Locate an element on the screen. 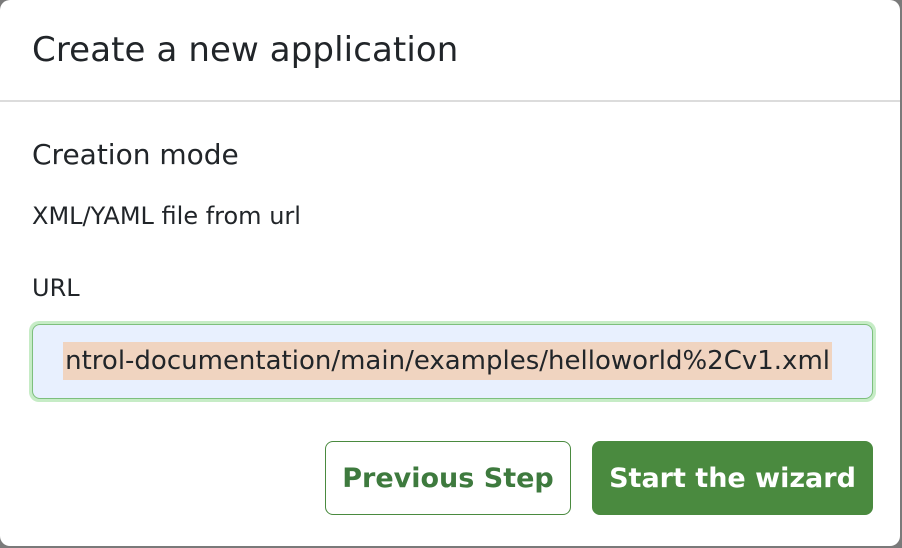 The height and width of the screenshot is (548, 902). creation-mode-heading: Creation mode is located at coordinates (135, 154).